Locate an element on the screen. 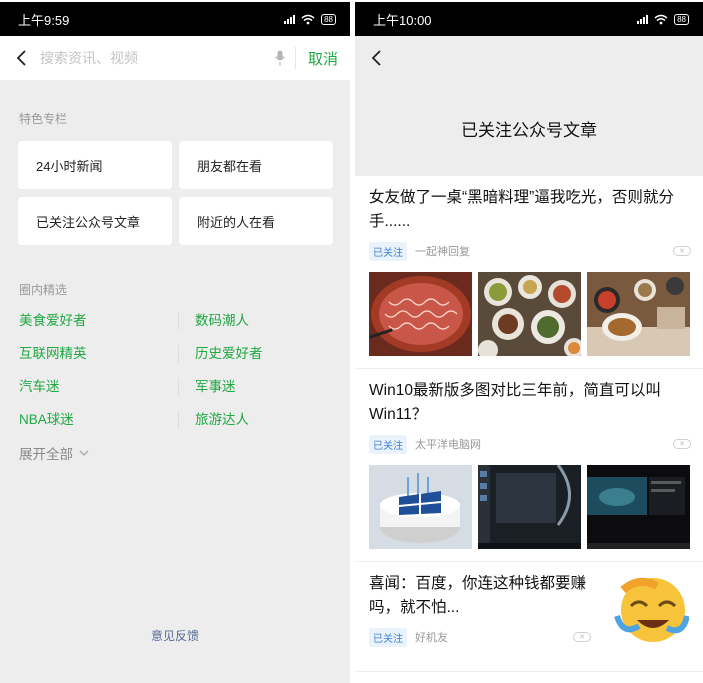 The image size is (703, 683). article-card: 女友做了一桌“黑暗料理”逼我吃光，否则就分手...... 已关注 一起神回复 ✕ is located at coordinates (529, 272).